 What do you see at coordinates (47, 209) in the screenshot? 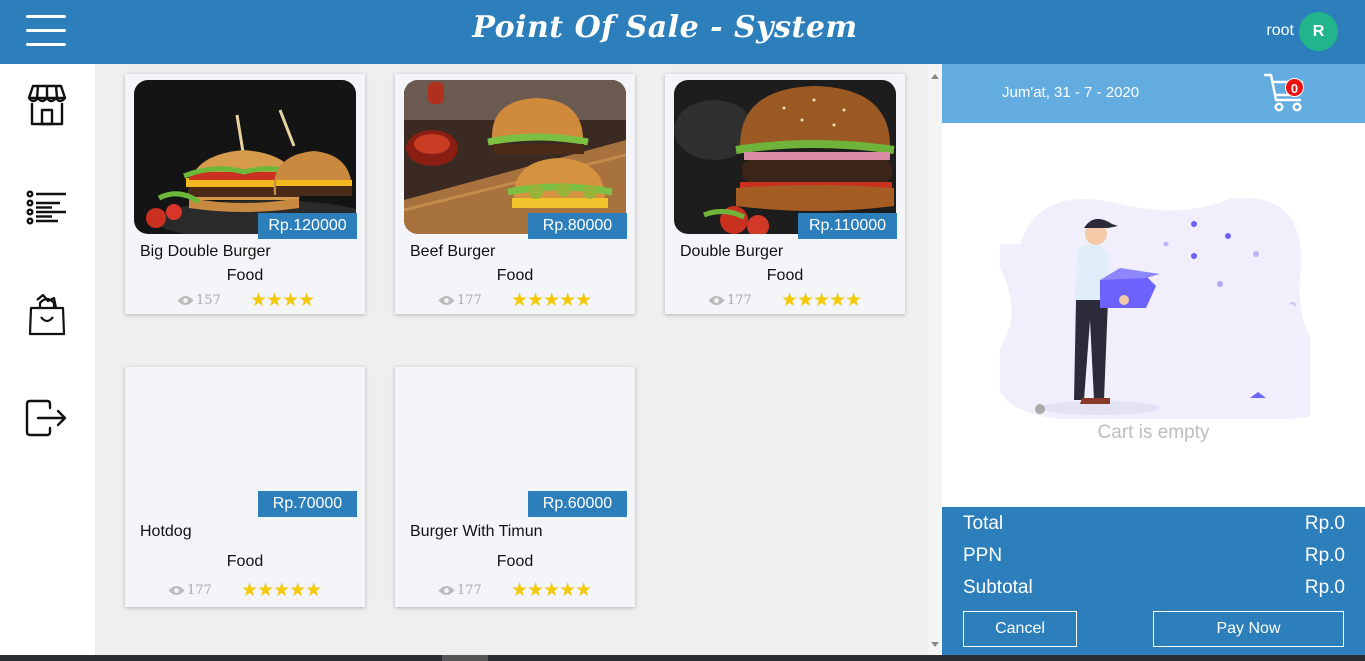
I see `list-icon` at bounding box center [47, 209].